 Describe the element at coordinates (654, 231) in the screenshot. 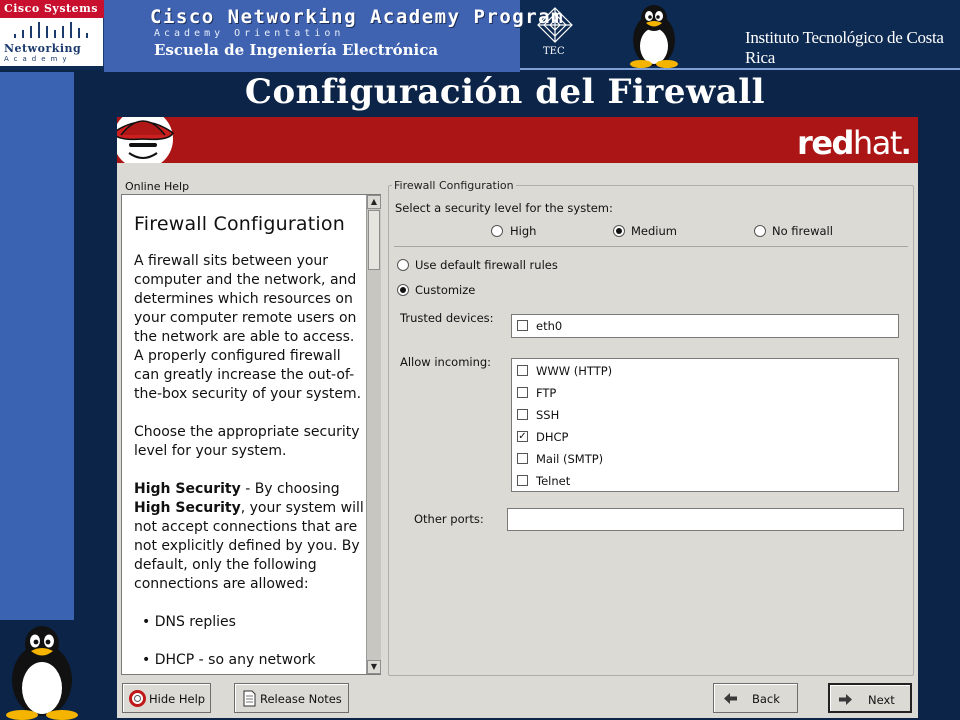

I see `radio-medium-label: Medium` at that location.